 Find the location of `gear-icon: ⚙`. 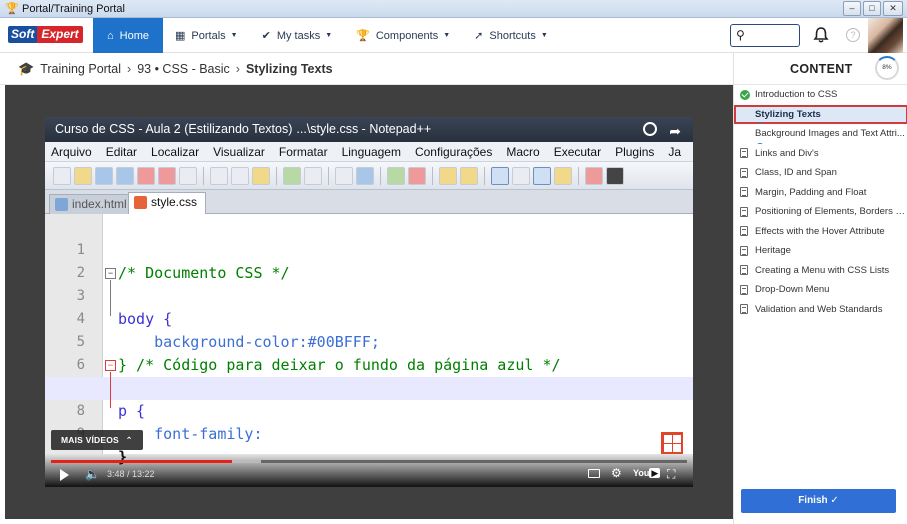

gear-icon: ⚙ is located at coordinates (616, 473).